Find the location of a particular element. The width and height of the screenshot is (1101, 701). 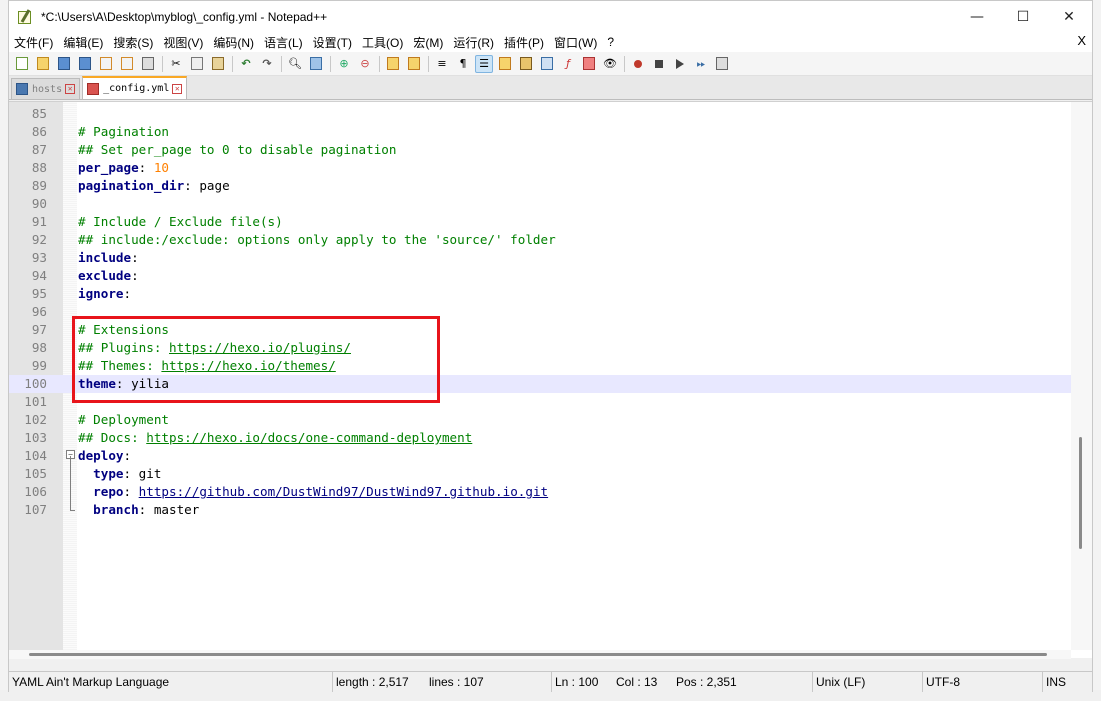

close-document-button: X is located at coordinates (1081, 40).